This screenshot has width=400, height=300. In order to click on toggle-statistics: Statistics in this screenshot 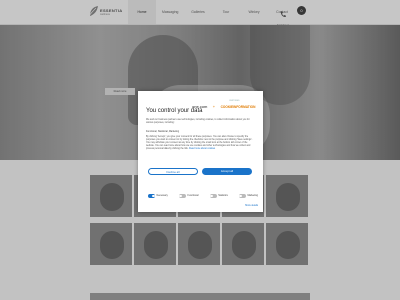, I will do `click(218, 196)`.